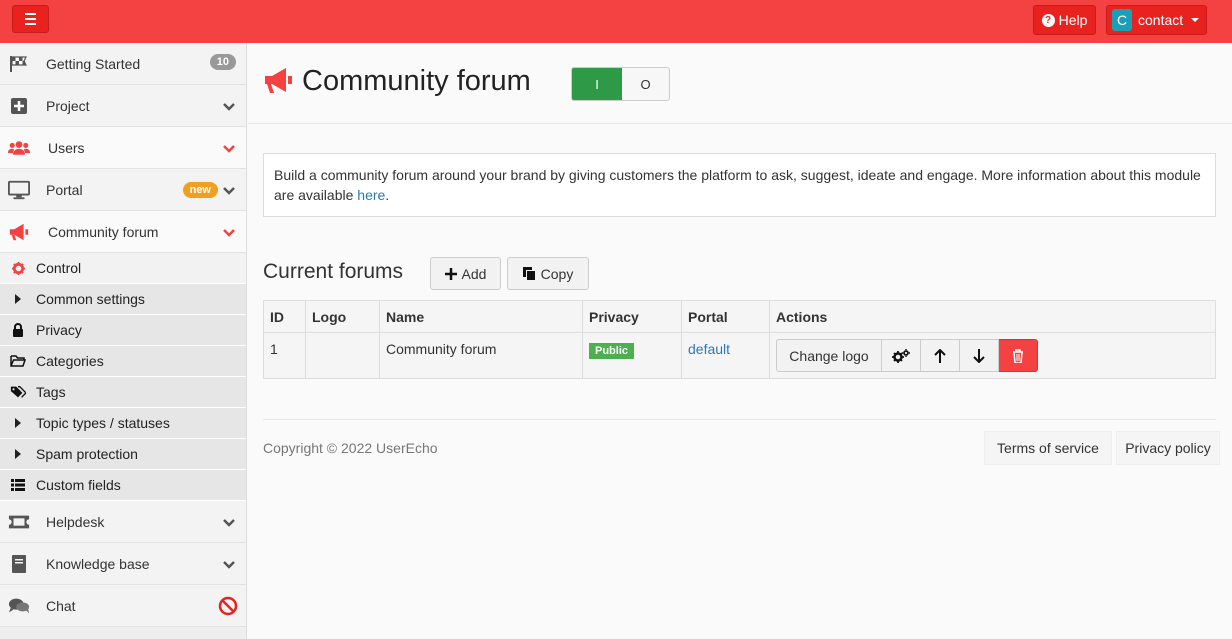  What do you see at coordinates (123, 106) in the screenshot?
I see `sidebar-item-project: Project` at bounding box center [123, 106].